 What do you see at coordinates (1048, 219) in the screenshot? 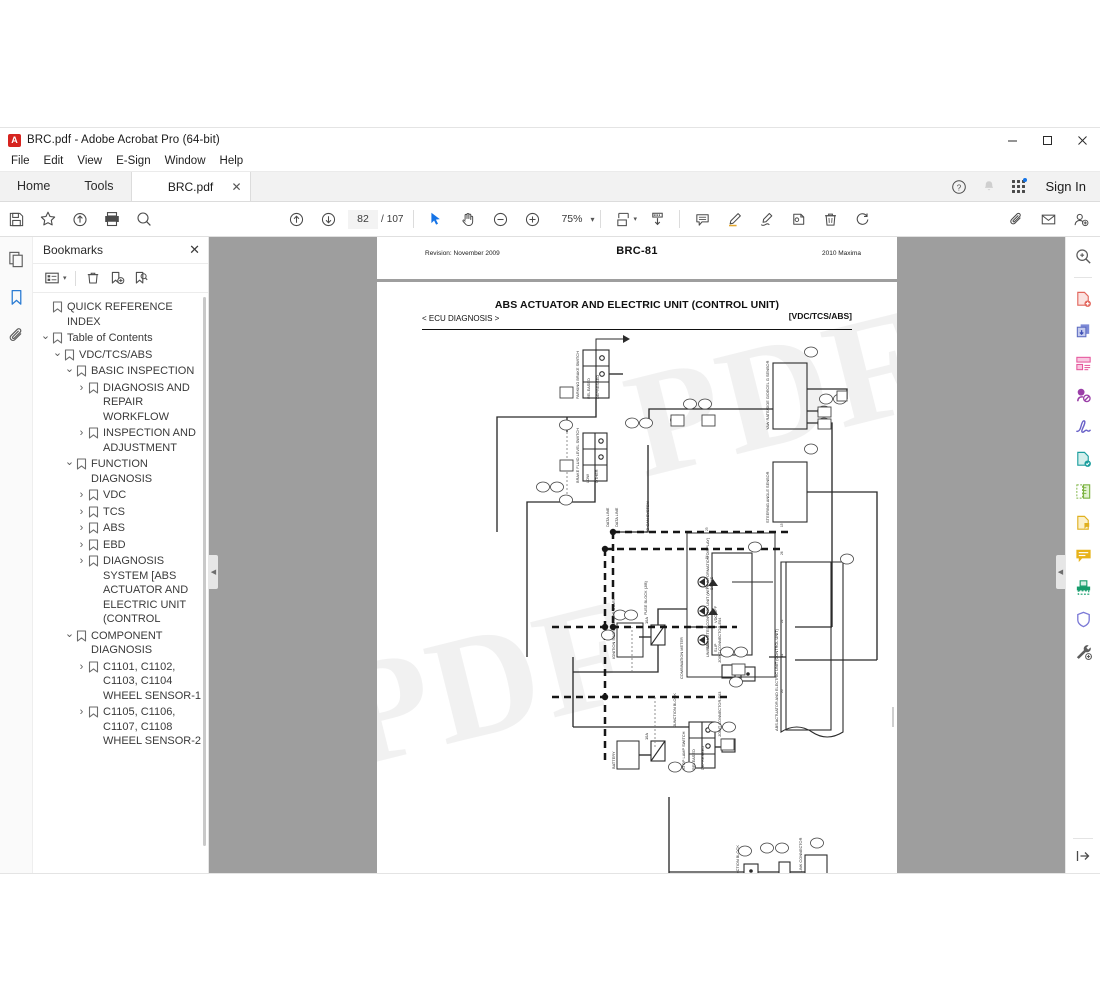
I see `email-icon` at bounding box center [1048, 219].